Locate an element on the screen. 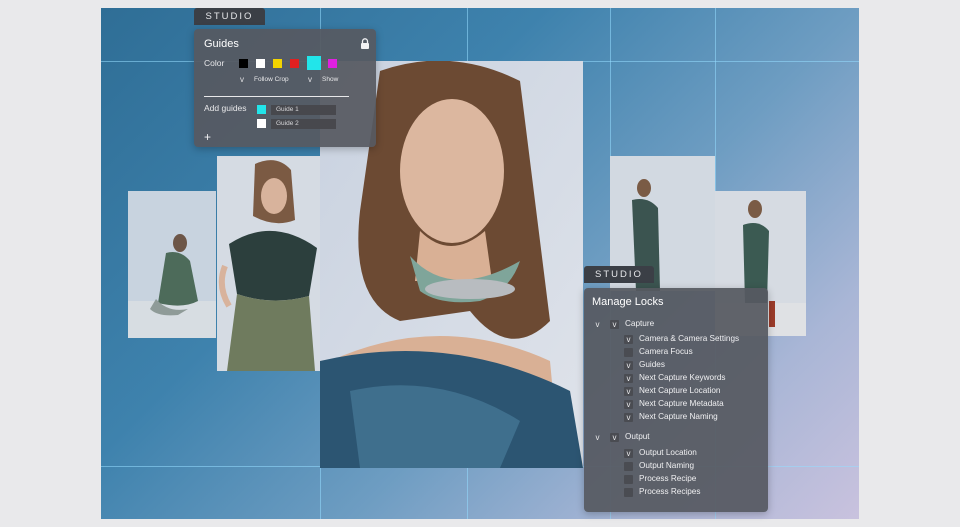  follow-crop-chevron-icon: v is located at coordinates (242, 79).